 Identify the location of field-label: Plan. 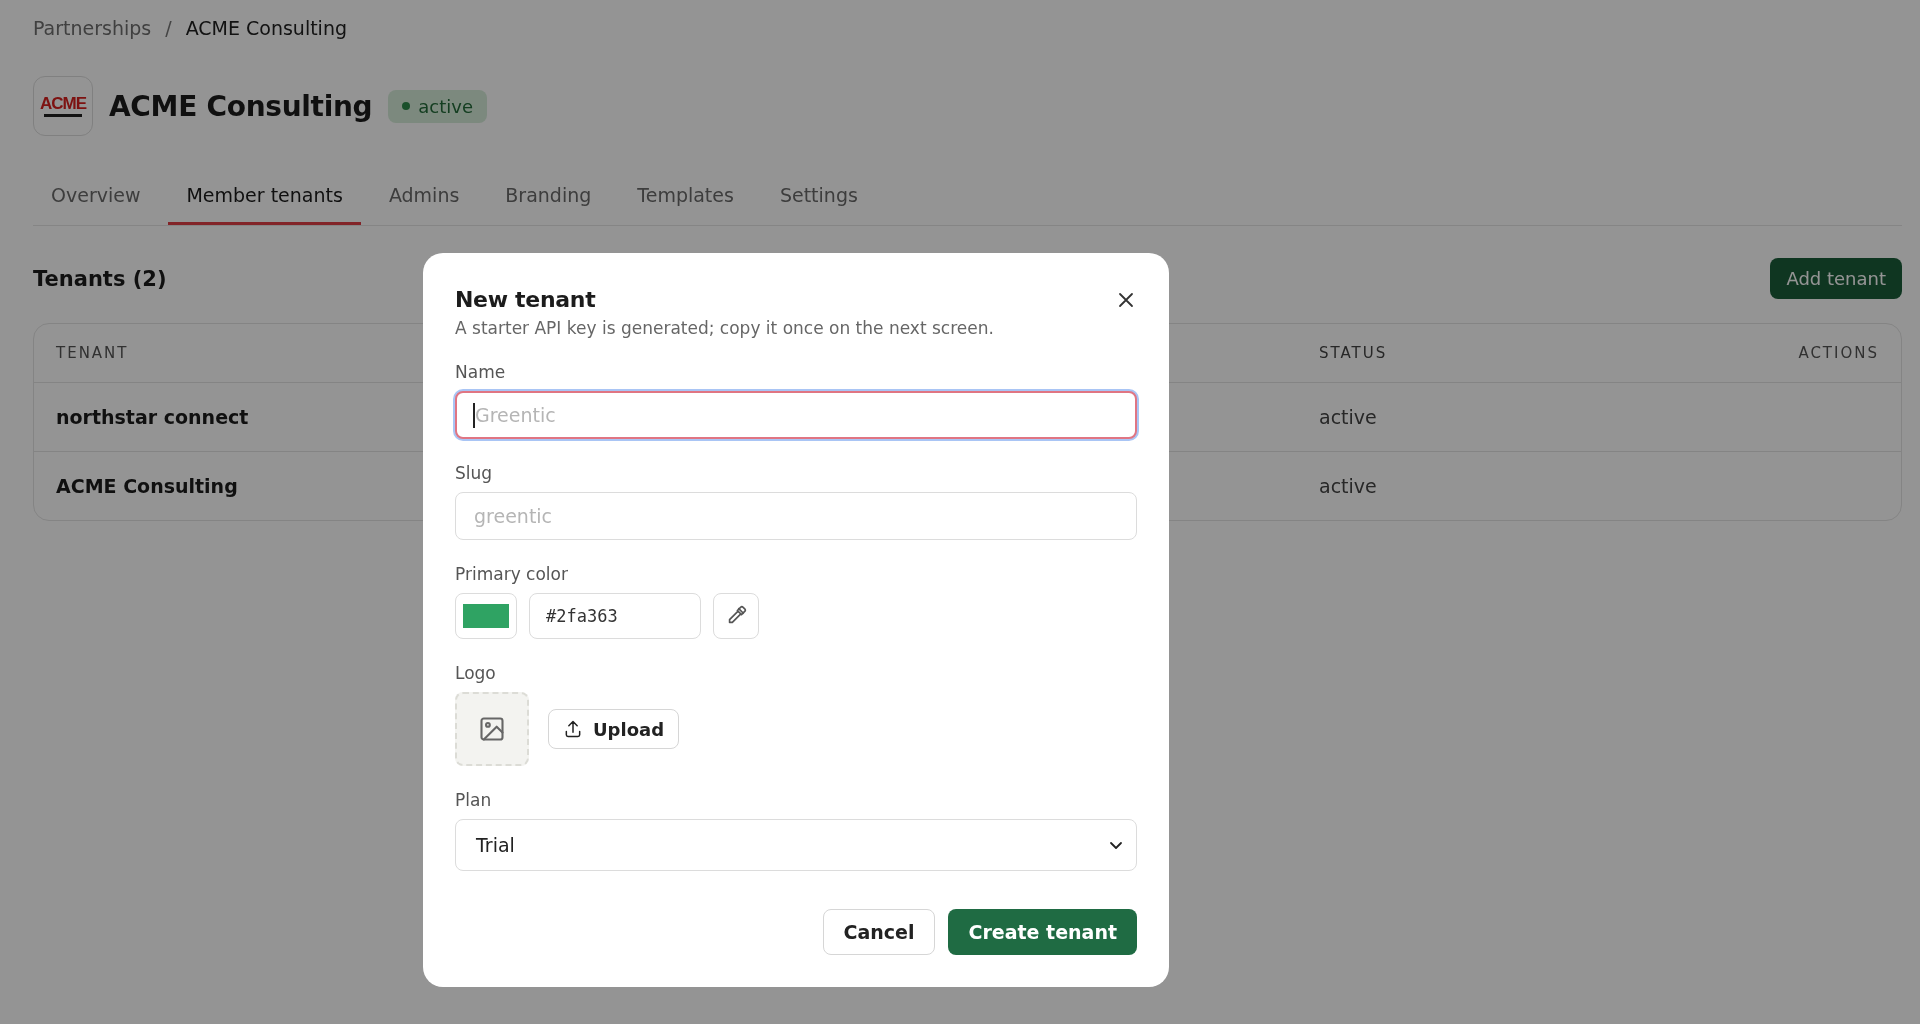
(474, 800).